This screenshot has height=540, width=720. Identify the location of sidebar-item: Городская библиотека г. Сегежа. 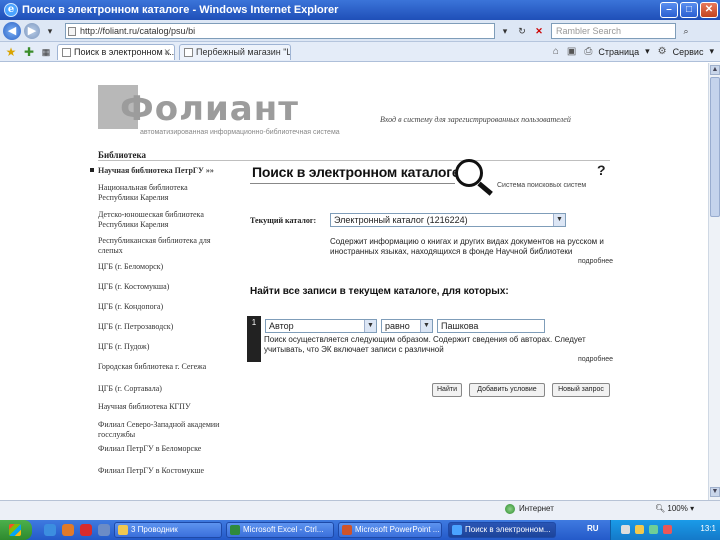
(156, 367).